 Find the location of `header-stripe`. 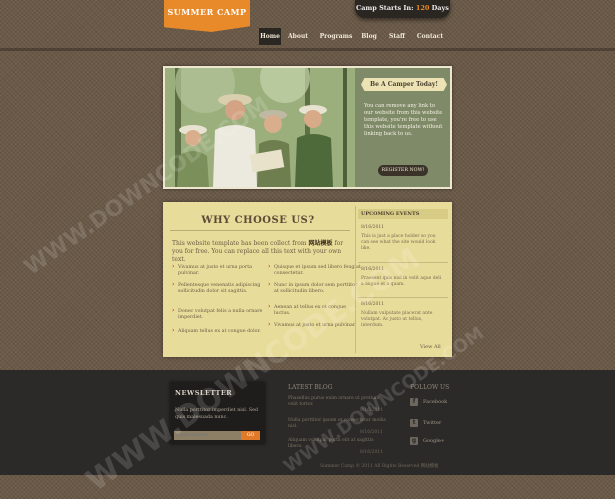

header-stripe is located at coordinates (307, 49).